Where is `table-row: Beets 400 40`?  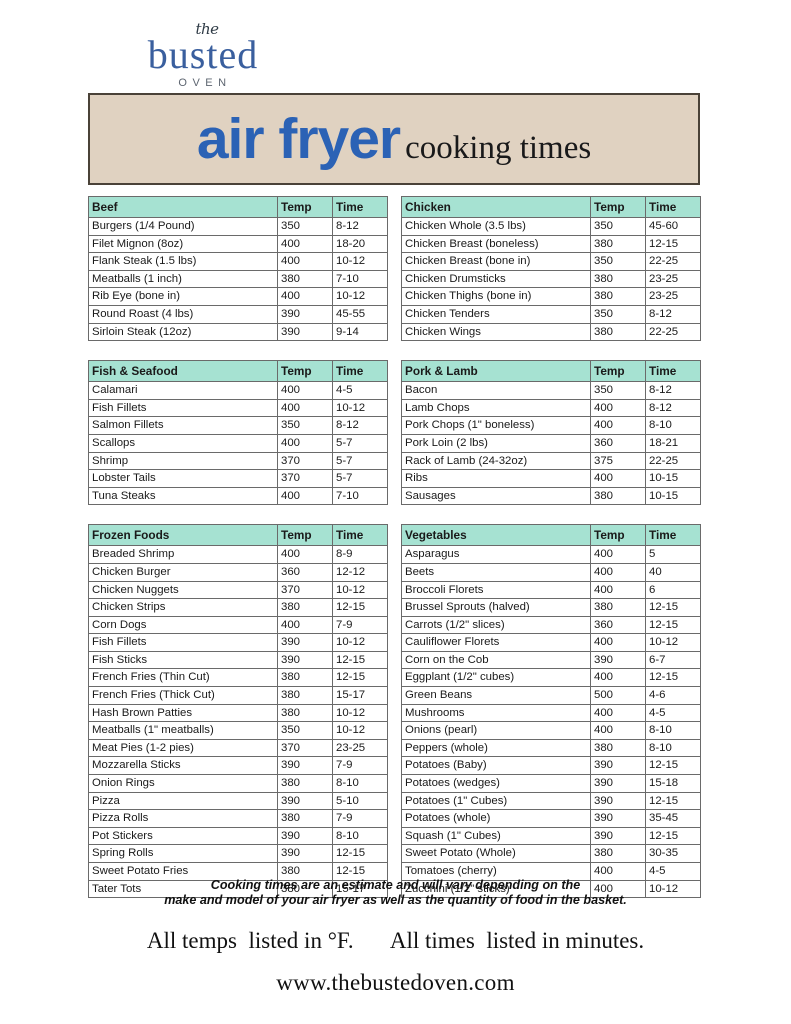 table-row: Beets 400 40 is located at coordinates (551, 572).